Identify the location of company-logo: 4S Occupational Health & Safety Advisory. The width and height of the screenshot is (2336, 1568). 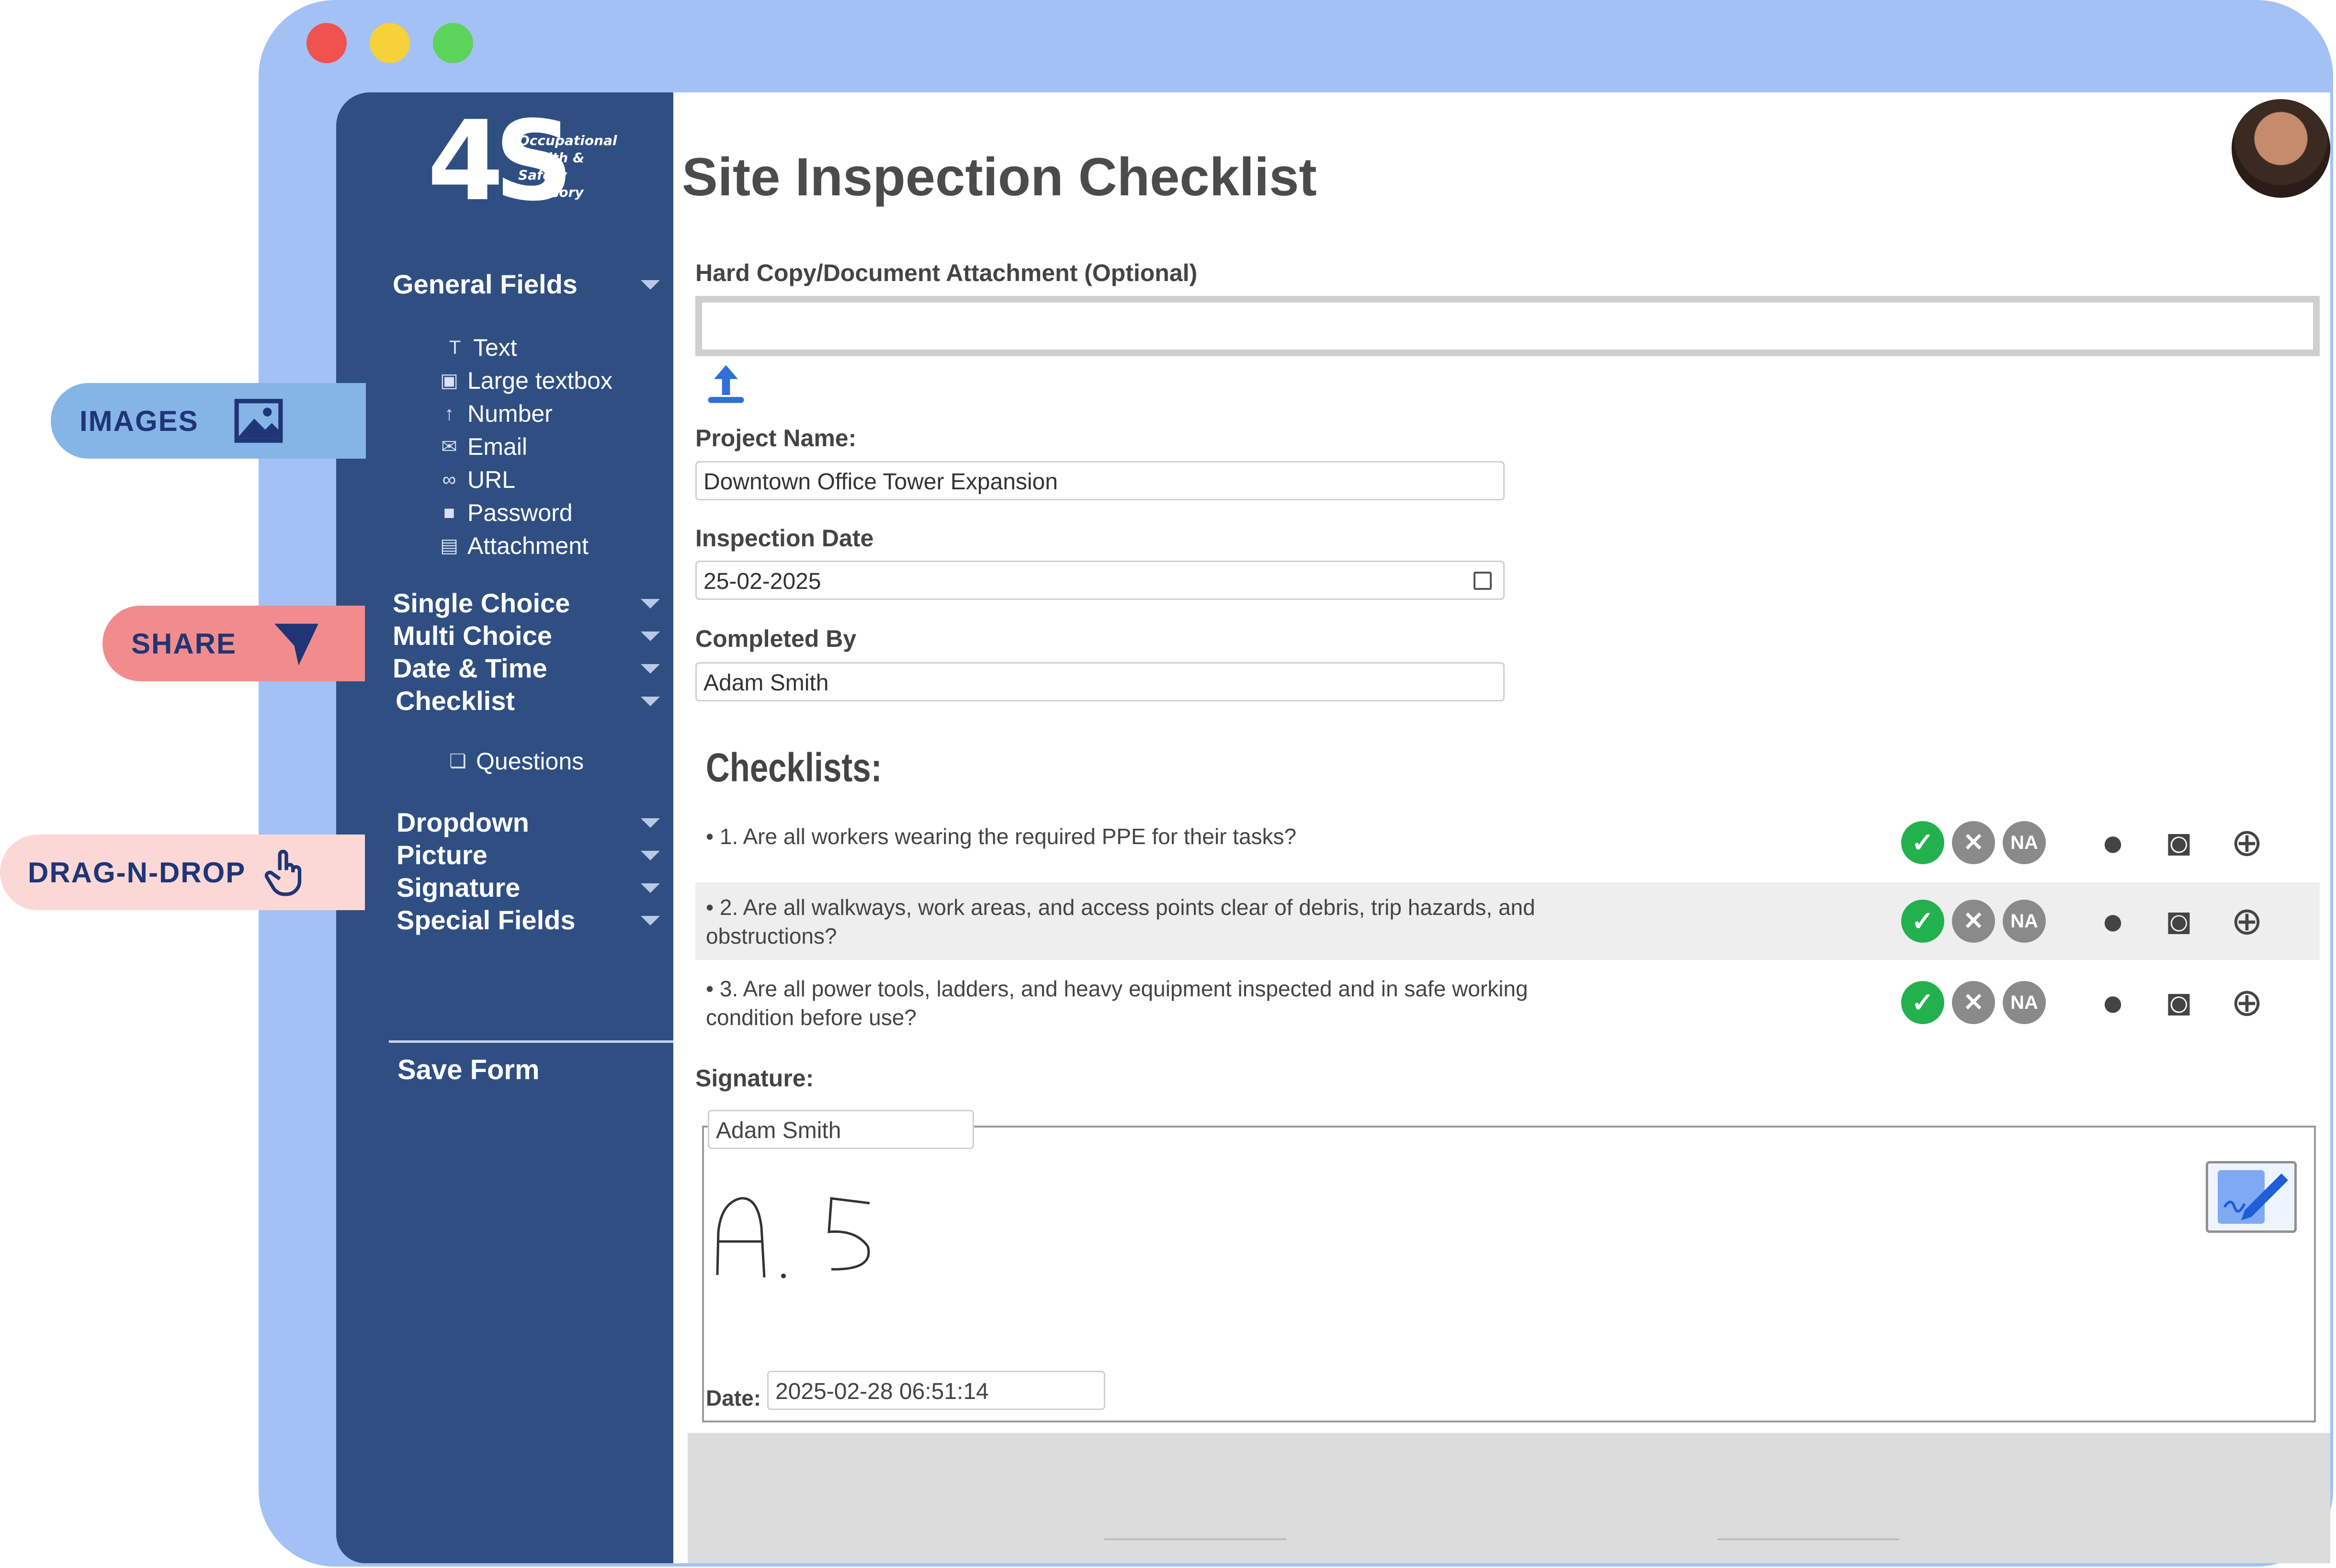
(504, 164).